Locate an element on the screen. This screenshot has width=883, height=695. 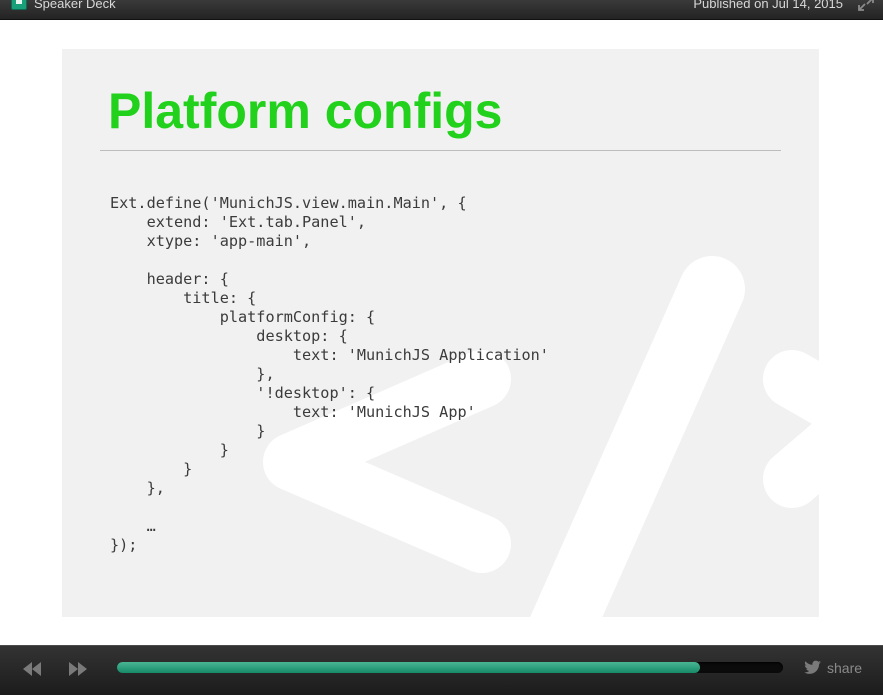
player-controls: share is located at coordinates (441, 670).